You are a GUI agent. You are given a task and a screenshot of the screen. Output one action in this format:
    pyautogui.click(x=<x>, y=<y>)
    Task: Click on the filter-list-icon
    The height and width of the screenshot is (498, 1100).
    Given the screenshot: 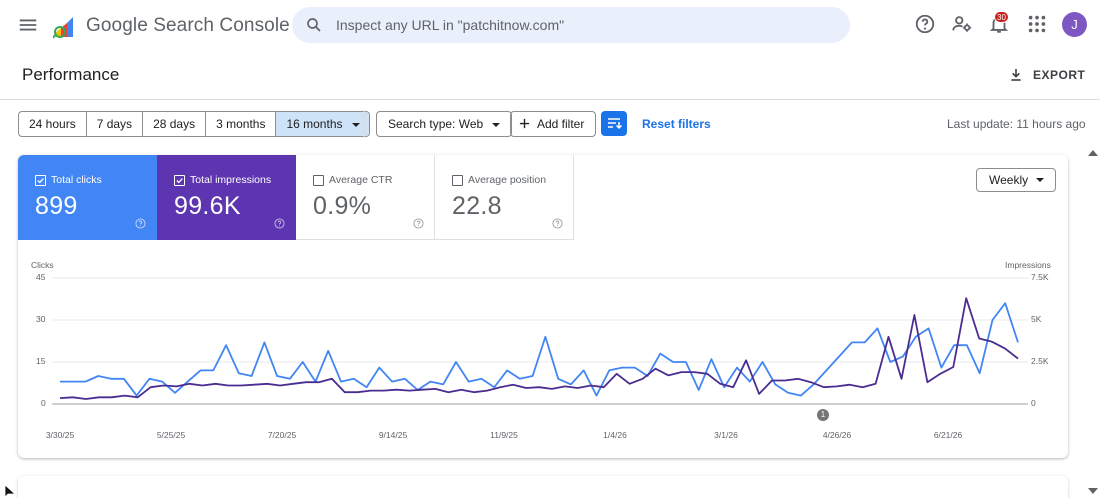 What is the action you would take?
    pyautogui.click(x=615, y=124)
    